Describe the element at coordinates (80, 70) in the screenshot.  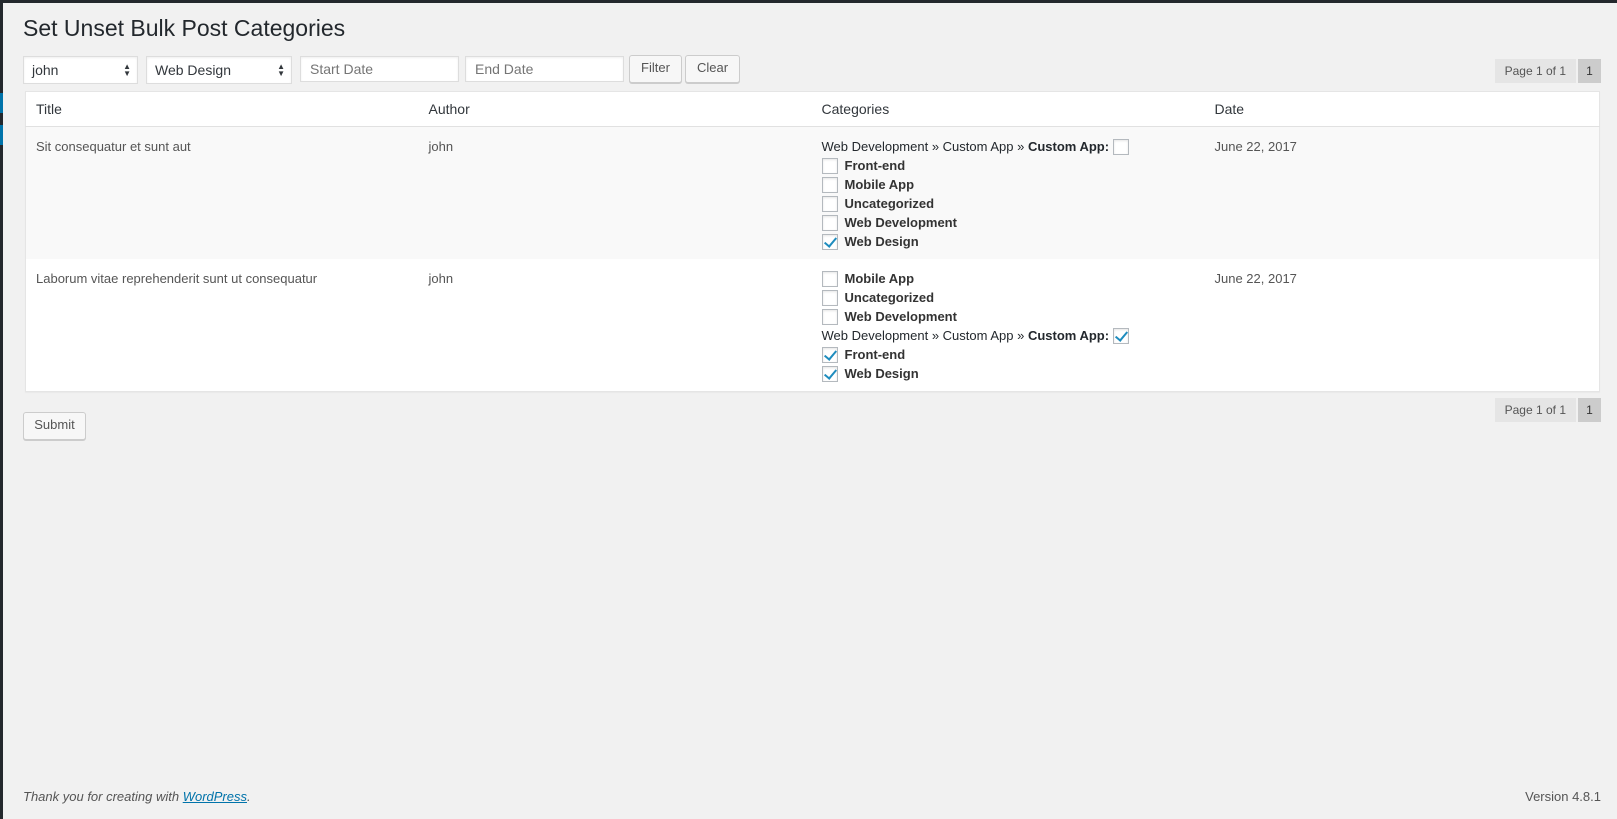
I see `author-select: john ▲ ▼` at that location.